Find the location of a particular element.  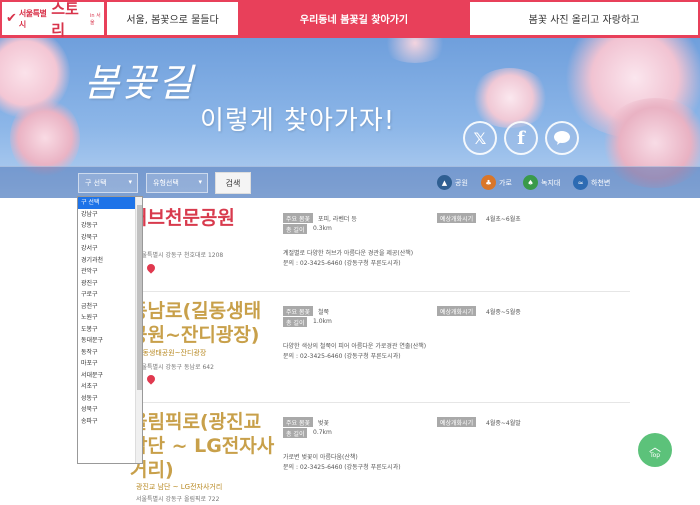

legend-street: ♣ 가로 is located at coordinates (496, 182).